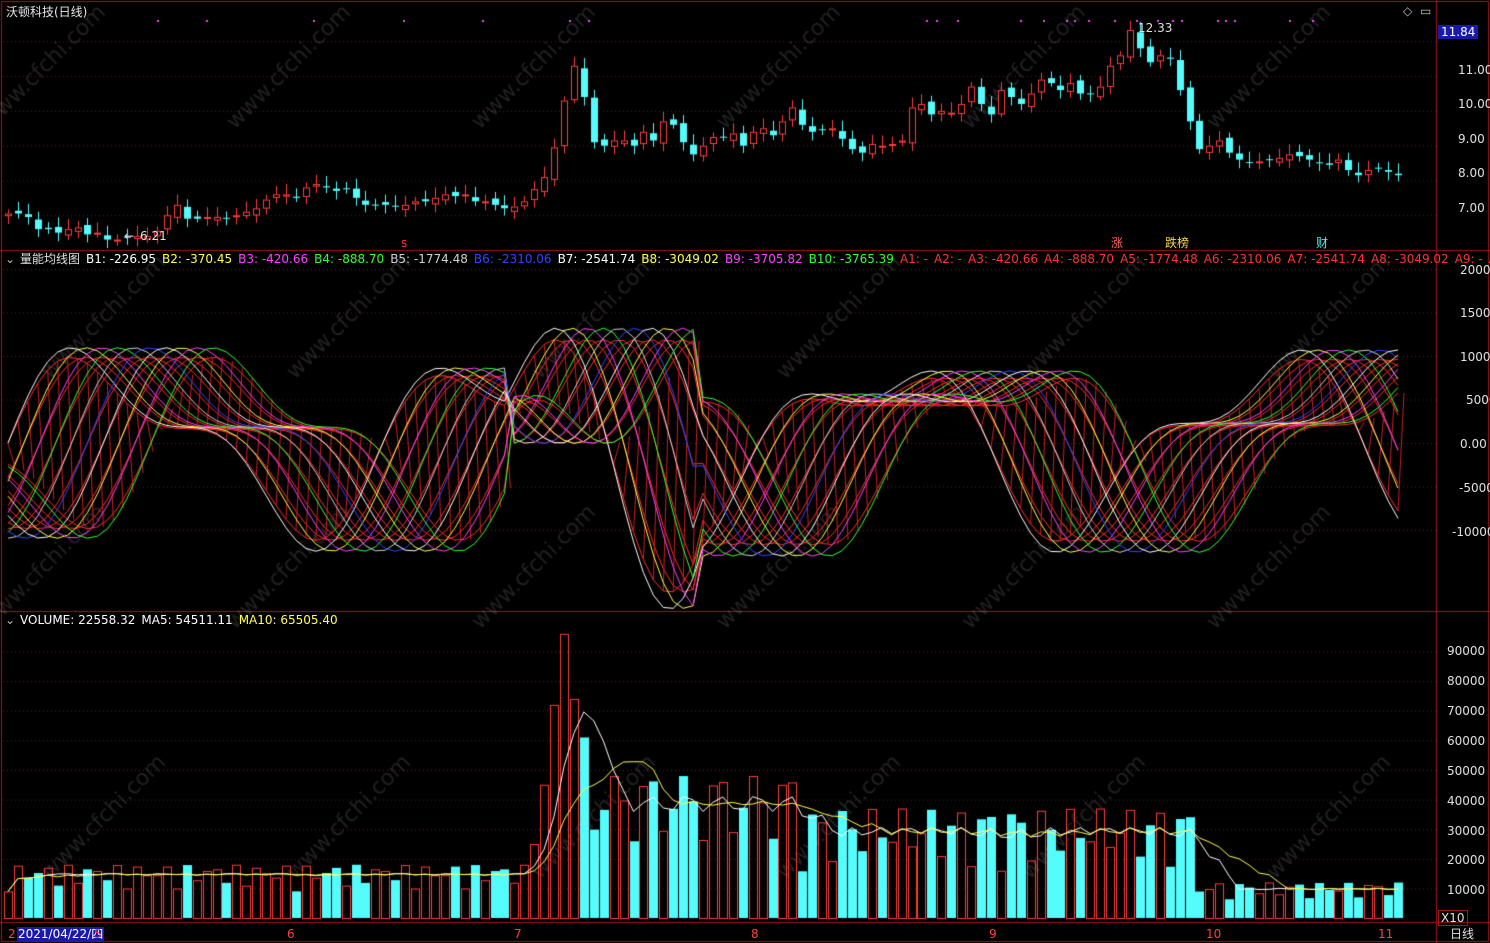  What do you see at coordinates (1458, 32) in the screenshot?
I see `last-price-badge: 11.84` at bounding box center [1458, 32].